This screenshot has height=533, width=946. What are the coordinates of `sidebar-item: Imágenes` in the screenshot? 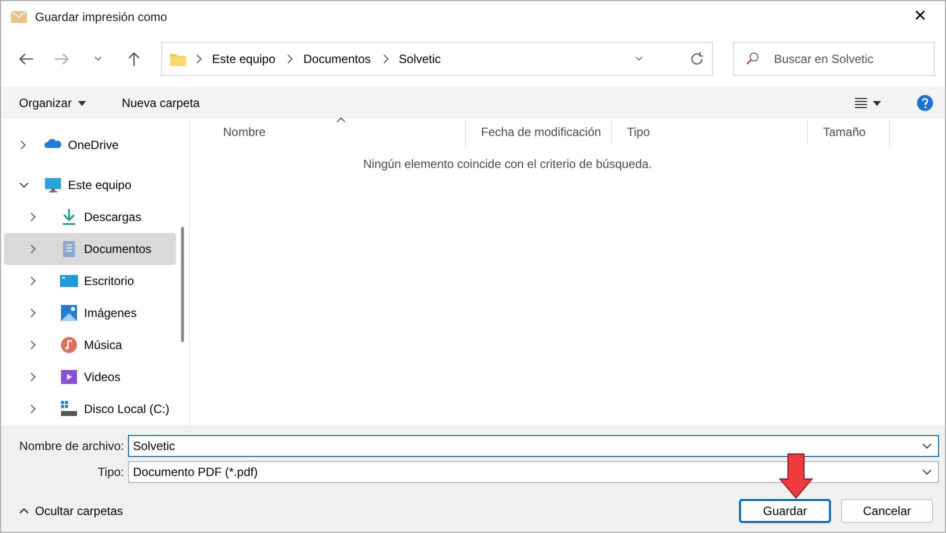 It's located at (90, 313).